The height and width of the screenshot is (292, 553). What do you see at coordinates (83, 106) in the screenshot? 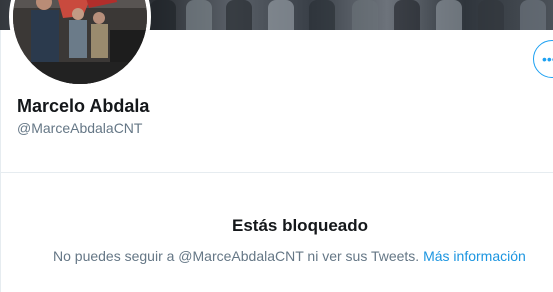
I see `profile-display-name: Marcelo Abdala` at bounding box center [83, 106].